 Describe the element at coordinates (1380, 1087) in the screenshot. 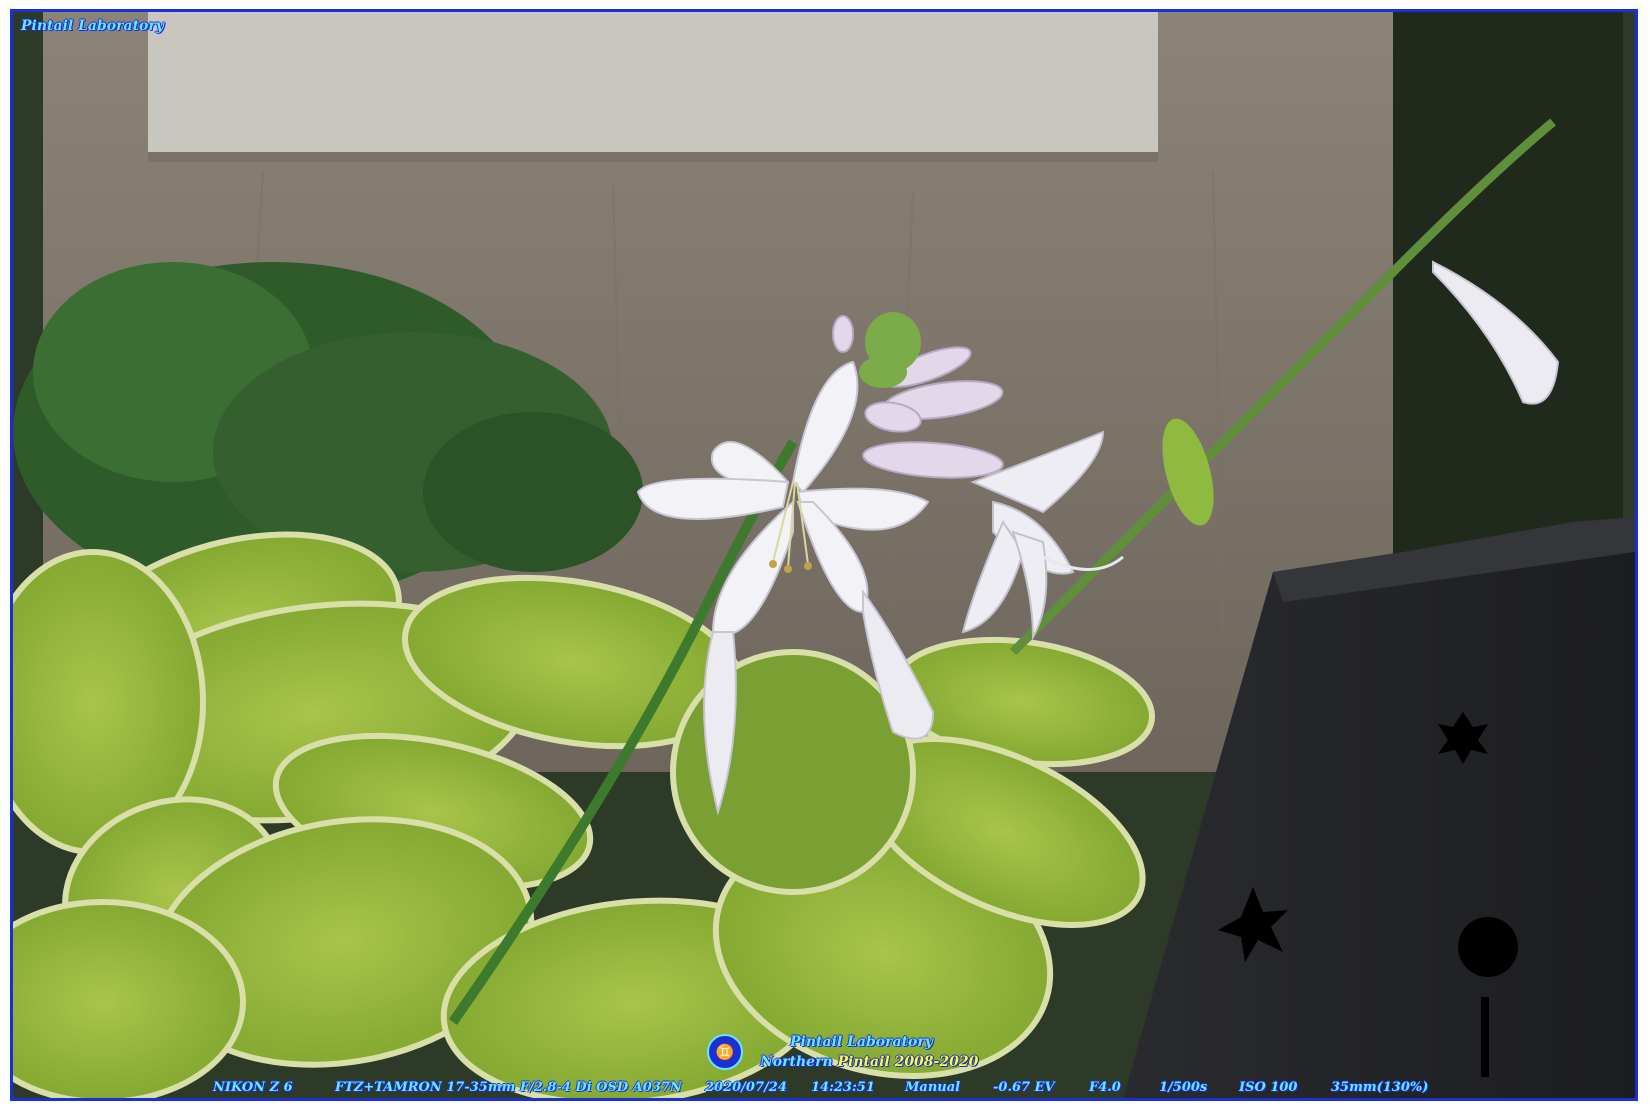

I see `exif-focal: 35mm(130%)` at that location.